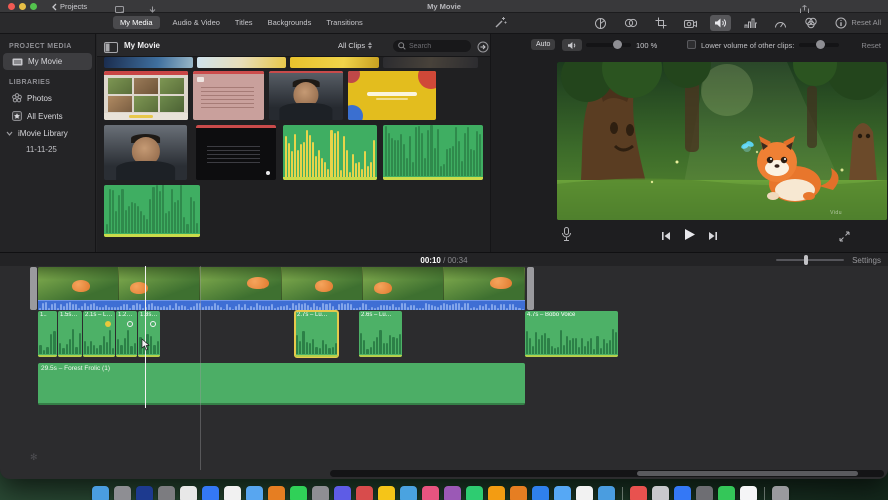 This screenshot has height=500, width=888. What do you see at coordinates (437, 46) in the screenshot?
I see `search-input` at bounding box center [437, 46].